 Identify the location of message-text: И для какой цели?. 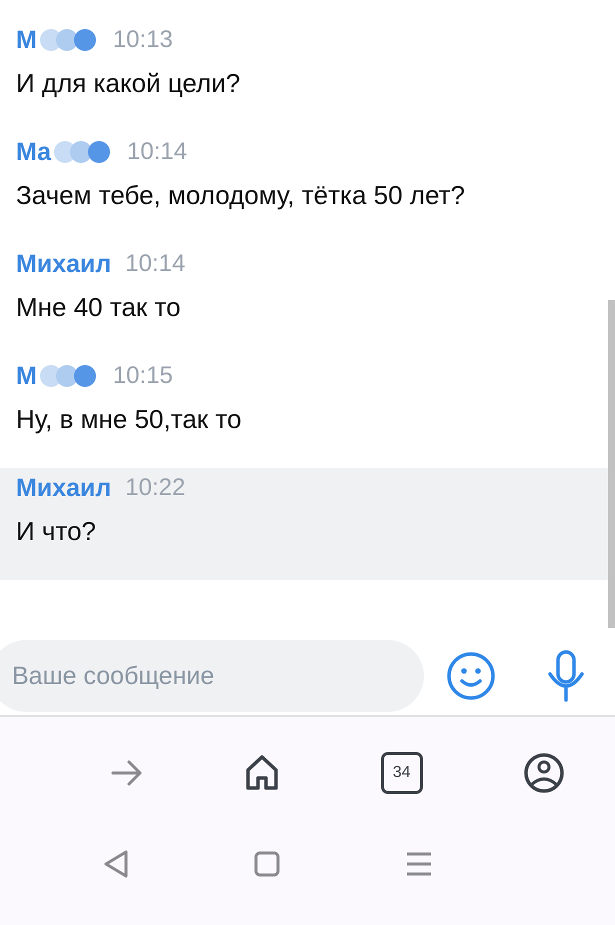
(129, 83).